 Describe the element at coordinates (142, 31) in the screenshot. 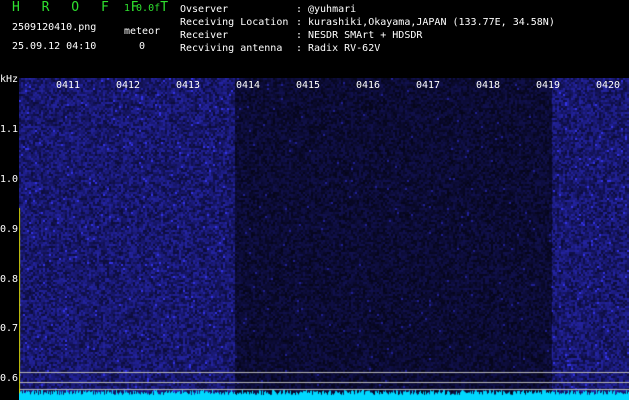

I see `meteor-label: meteor` at that location.